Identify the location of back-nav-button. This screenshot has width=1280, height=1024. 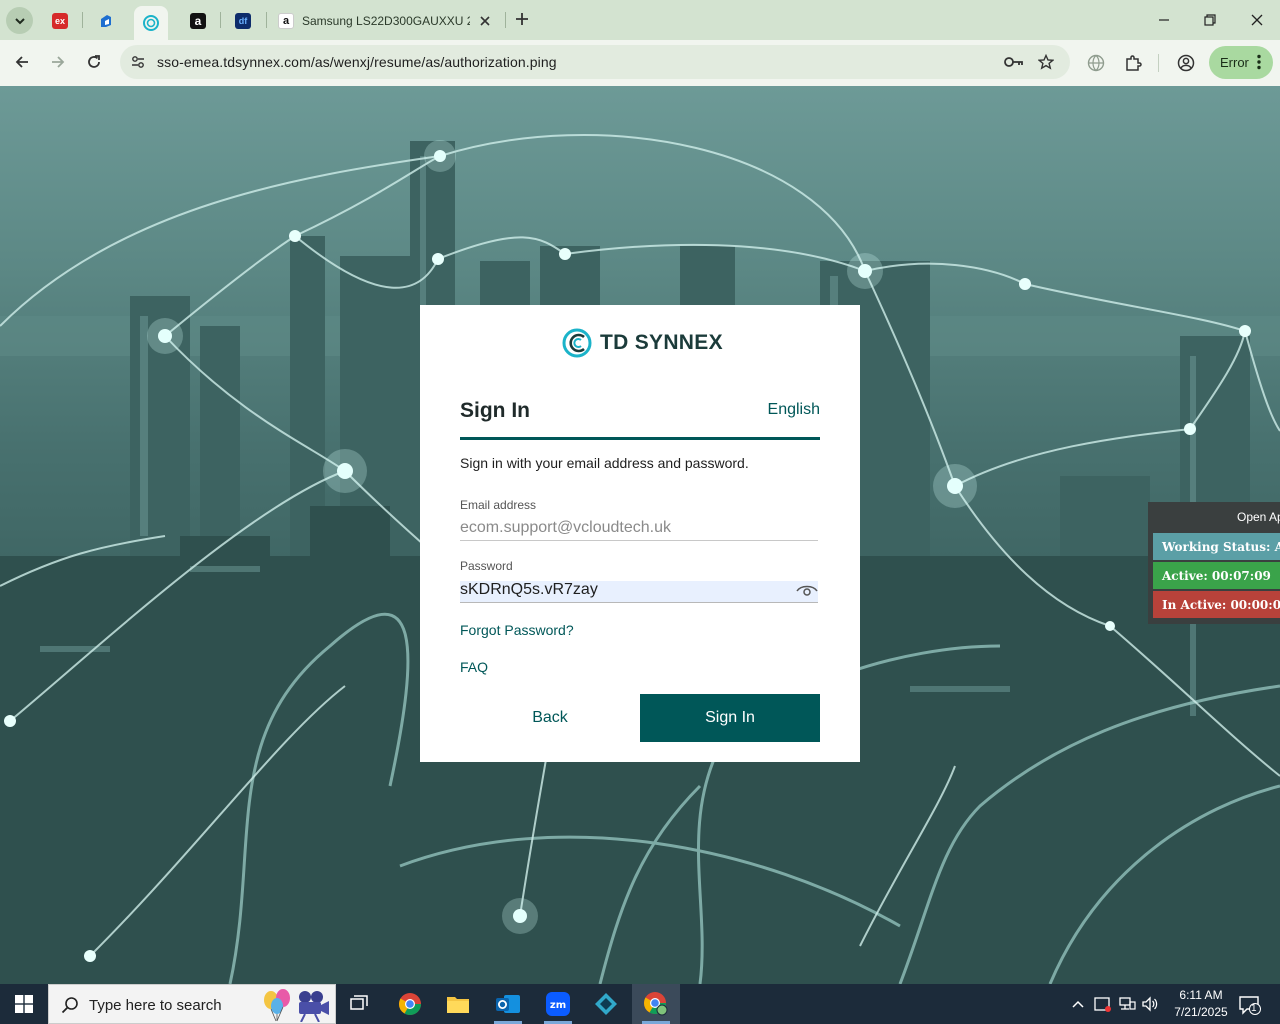
(22, 62).